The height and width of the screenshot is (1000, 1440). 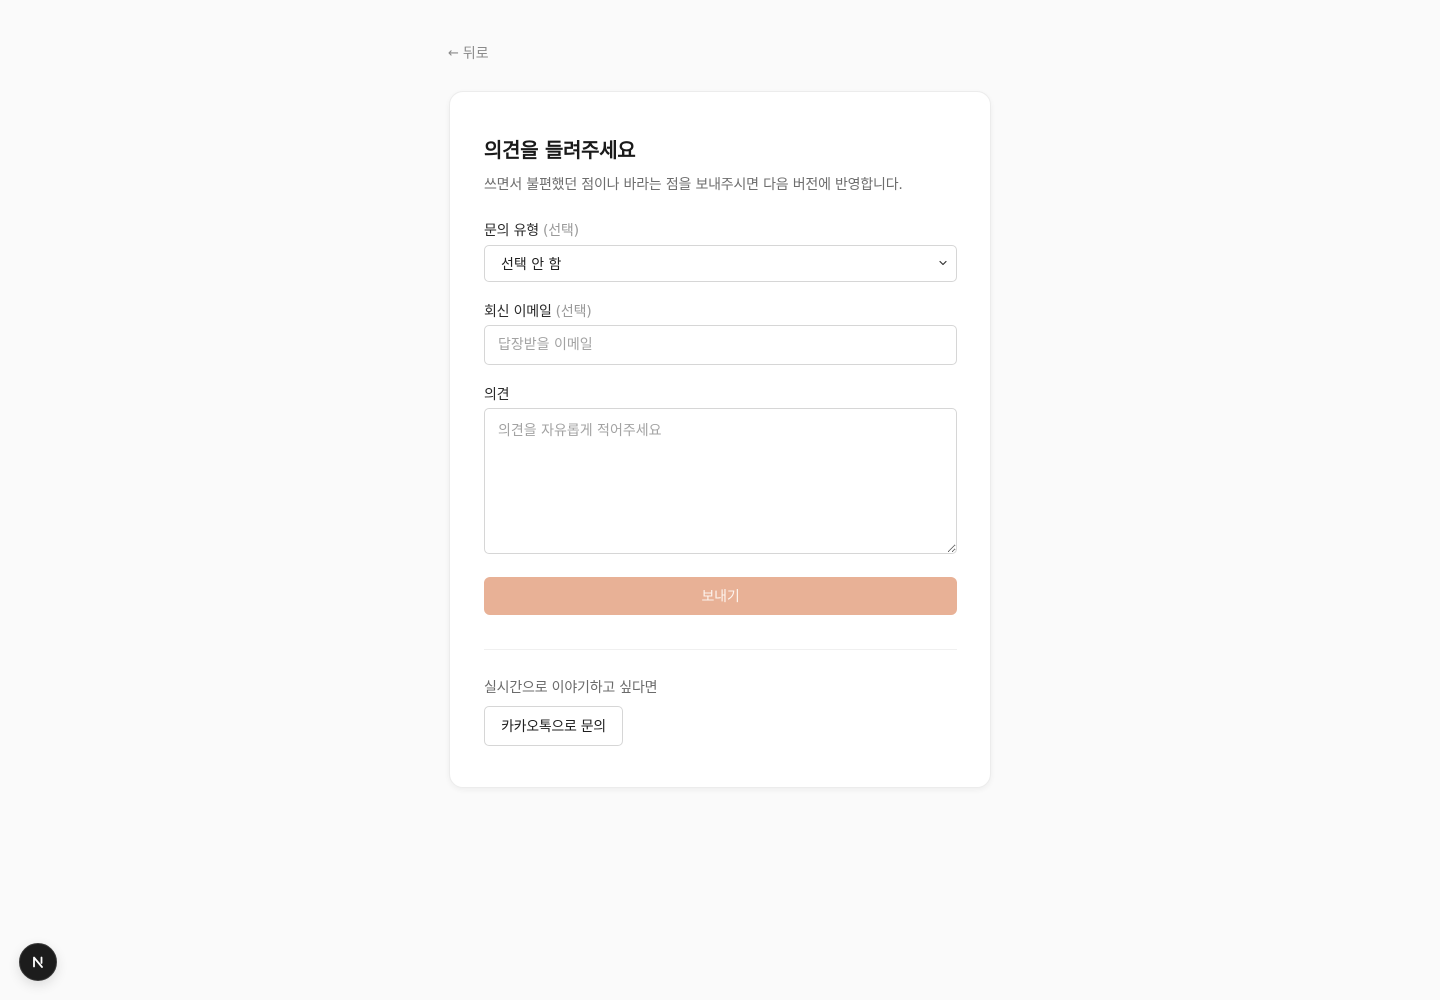 What do you see at coordinates (531, 264) in the screenshot?
I see `inquiry-type-selected-value: 선택 안 함` at bounding box center [531, 264].